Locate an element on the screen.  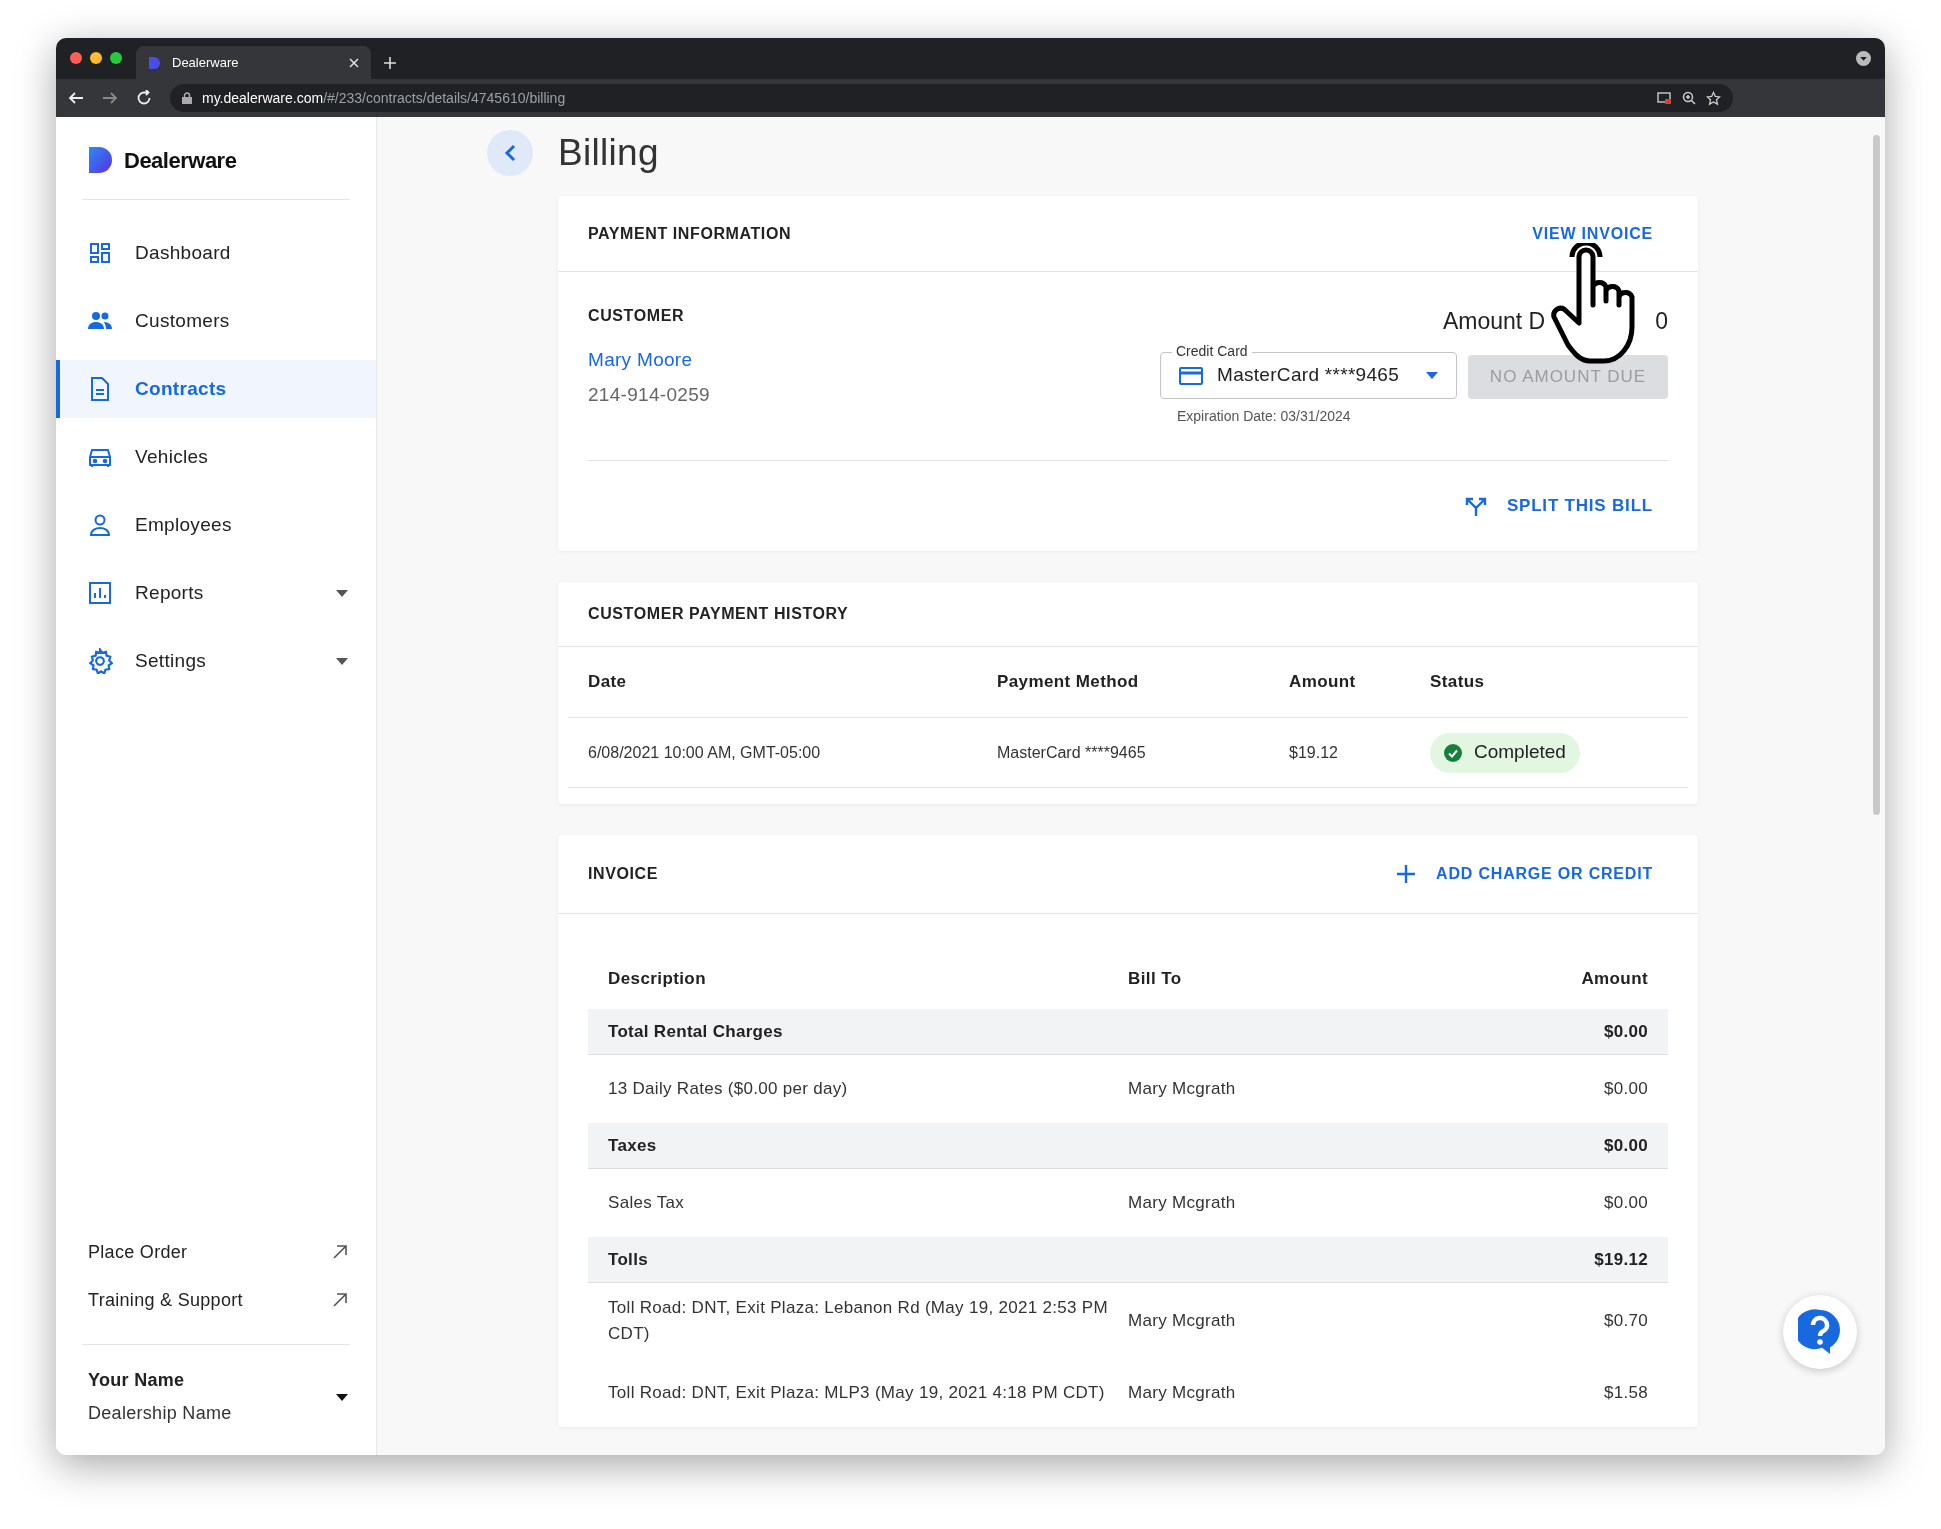
reload-icon is located at coordinates (144, 98).